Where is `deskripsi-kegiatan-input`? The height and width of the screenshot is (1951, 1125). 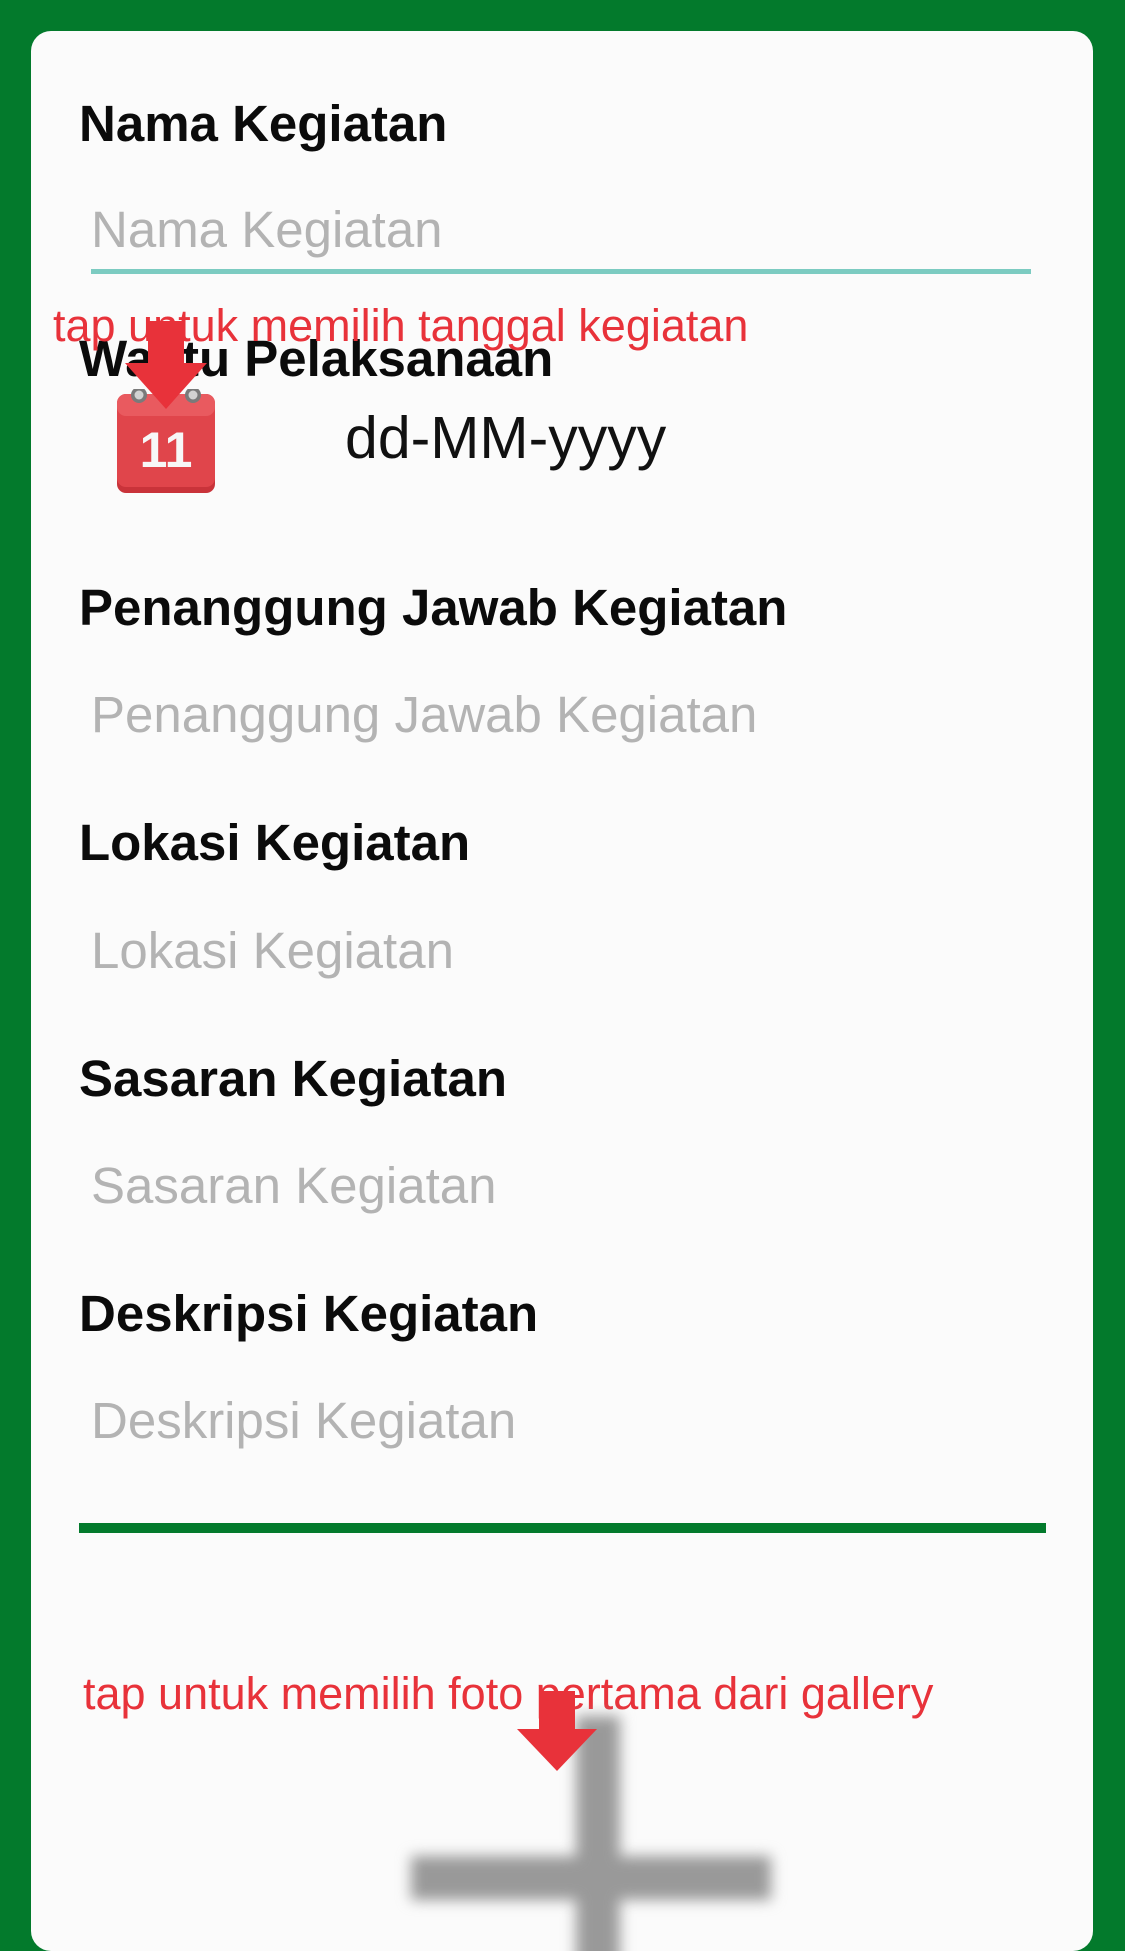 deskripsi-kegiatan-input is located at coordinates (576, 1420).